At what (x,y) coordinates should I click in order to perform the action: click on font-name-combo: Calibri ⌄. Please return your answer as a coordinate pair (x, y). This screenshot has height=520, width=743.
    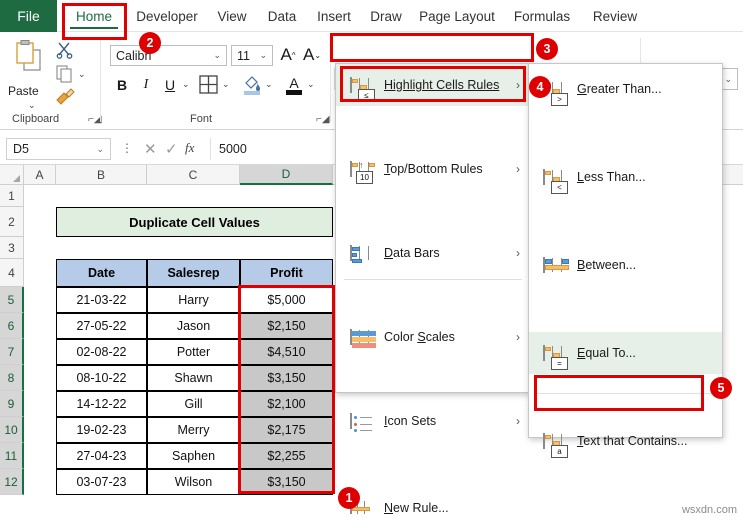
    Looking at the image, I should click on (168, 55).